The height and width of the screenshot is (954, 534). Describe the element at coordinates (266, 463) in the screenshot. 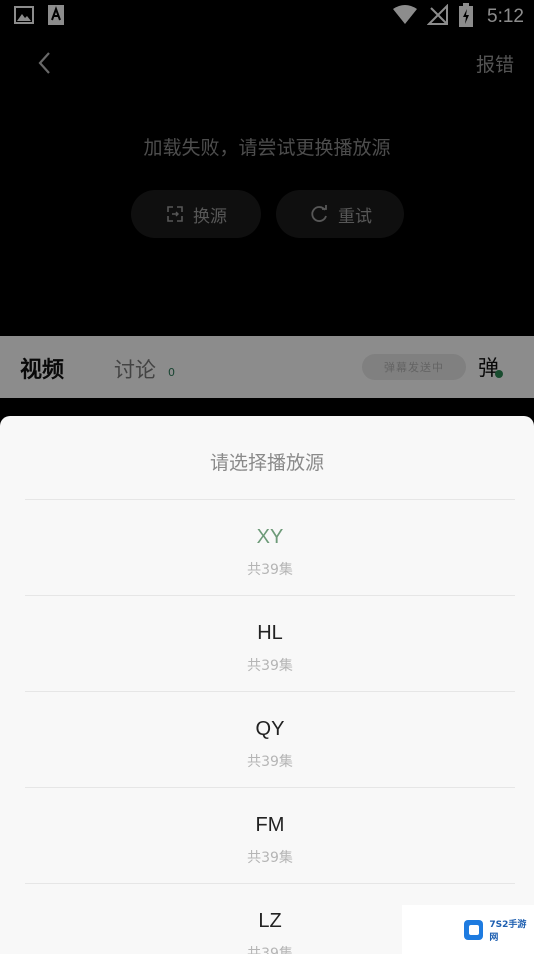

I see `sheet-title: 请选择播放源` at that location.